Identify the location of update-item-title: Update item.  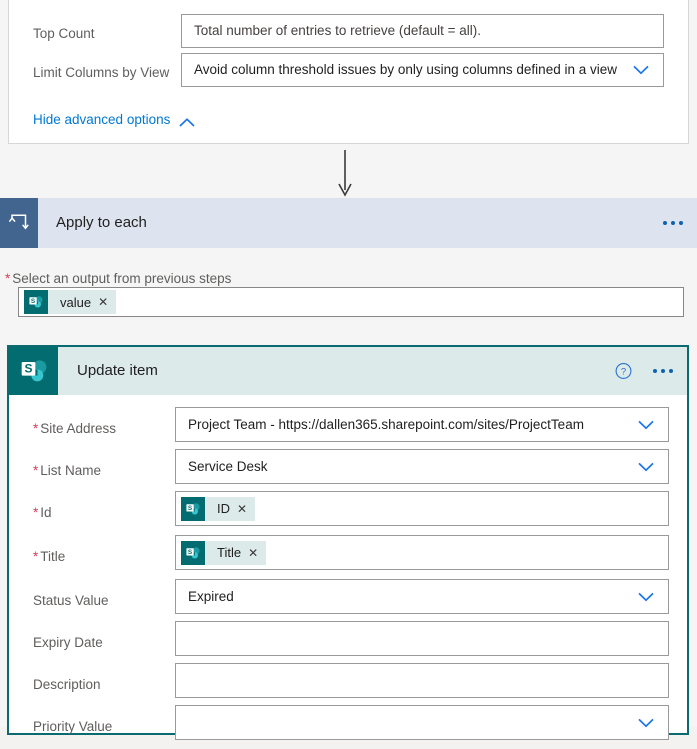
(117, 370).